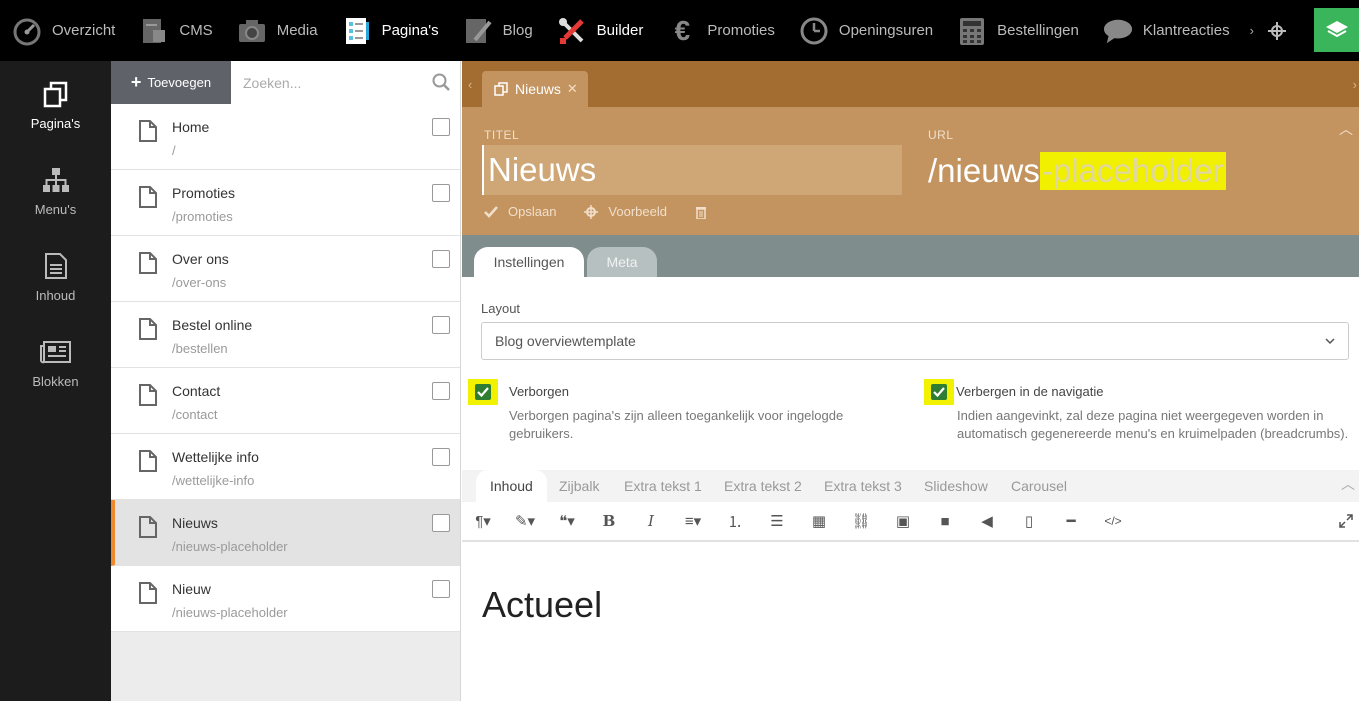 Image resolution: width=1359 pixels, height=701 pixels. What do you see at coordinates (987, 521) in the screenshot?
I see `audio-icon: ◀` at bounding box center [987, 521].